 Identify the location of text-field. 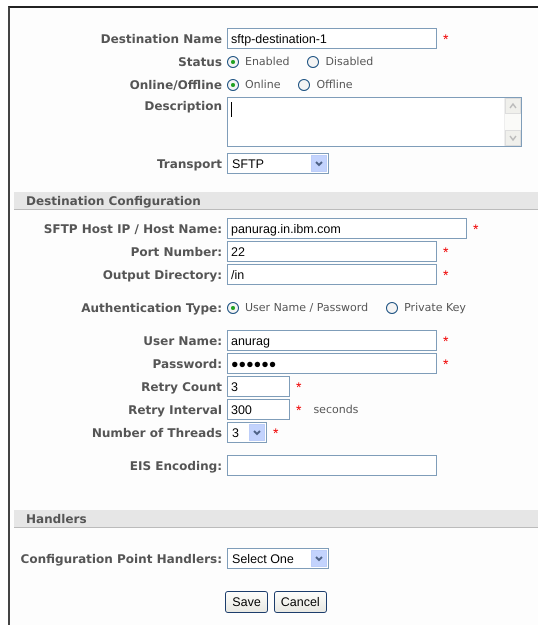
(332, 465).